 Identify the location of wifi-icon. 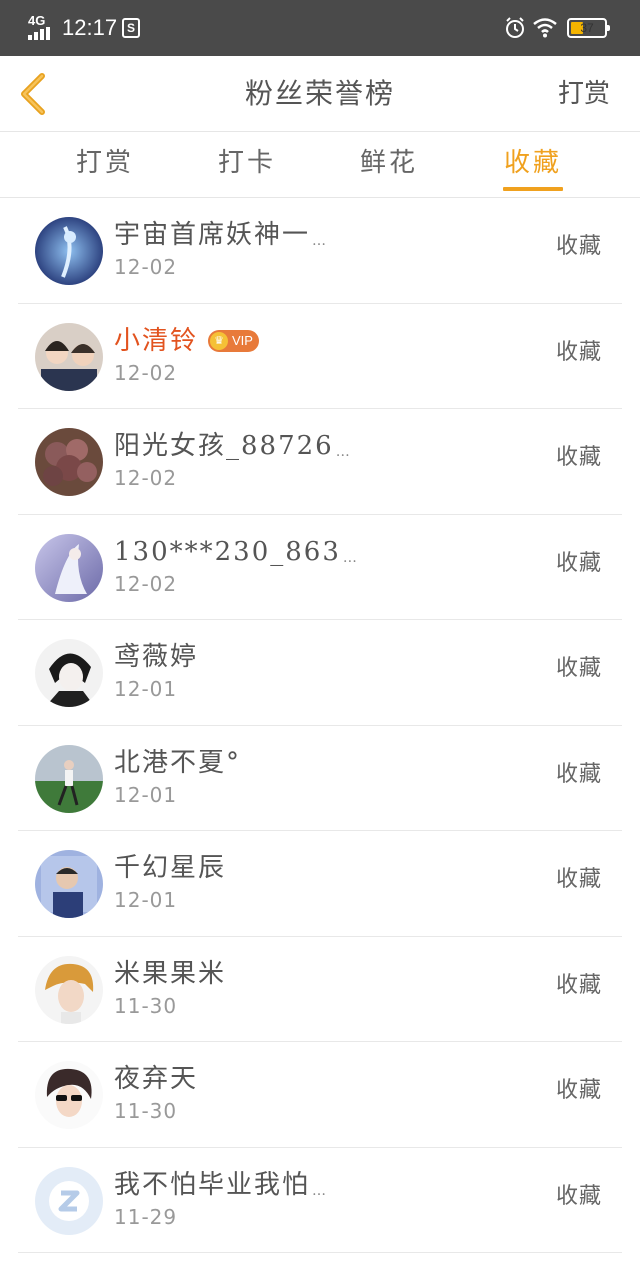
(545, 28).